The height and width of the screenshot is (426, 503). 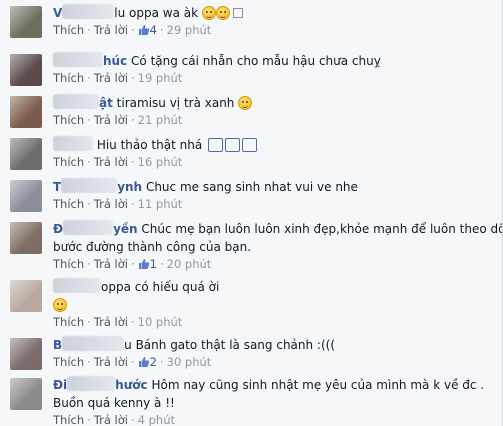 What do you see at coordinates (57, 345) in the screenshot?
I see `commenter-name: B` at bounding box center [57, 345].